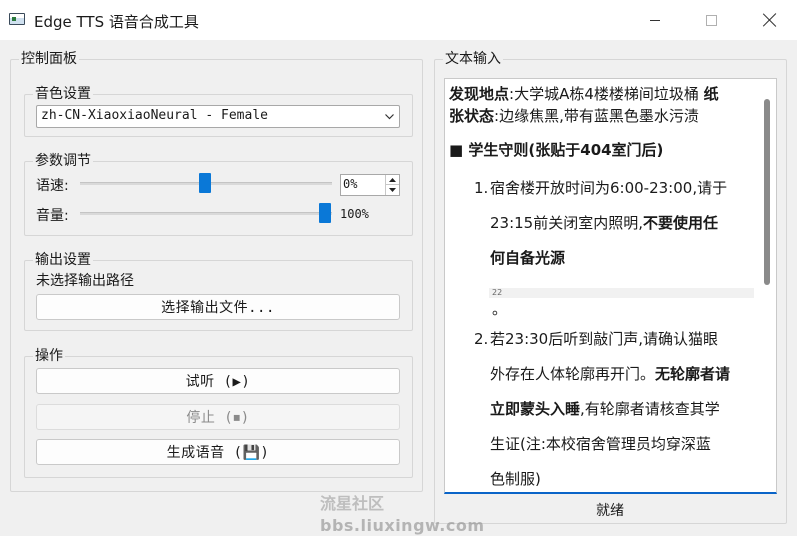 The height and width of the screenshot is (536, 797). I want to click on text-line: 宿舍楼开放时间为6:00-23:00,请于, so click(609, 188).